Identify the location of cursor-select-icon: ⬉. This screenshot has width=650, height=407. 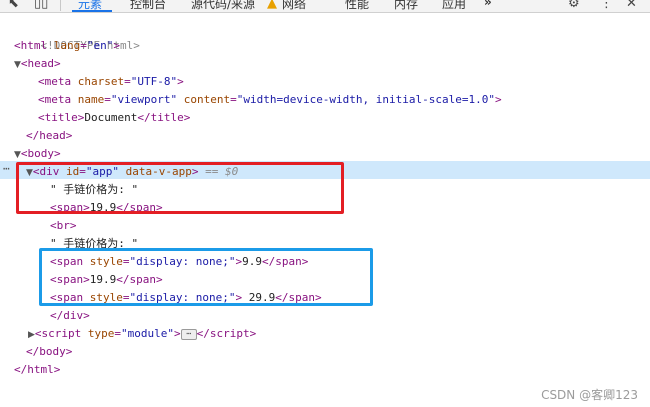
(13, 5).